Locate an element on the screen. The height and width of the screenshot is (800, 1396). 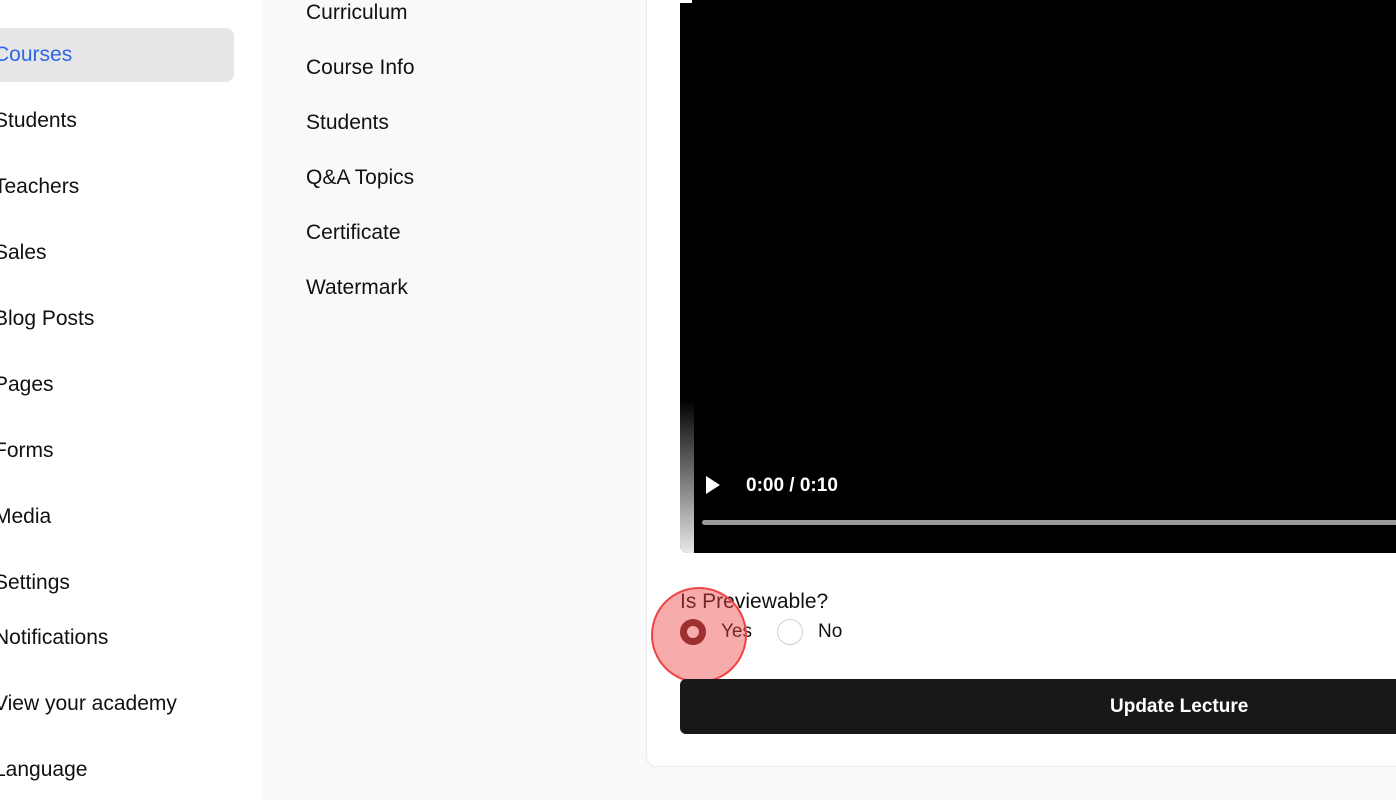
sidebar-item-media: Media is located at coordinates (117, 517).